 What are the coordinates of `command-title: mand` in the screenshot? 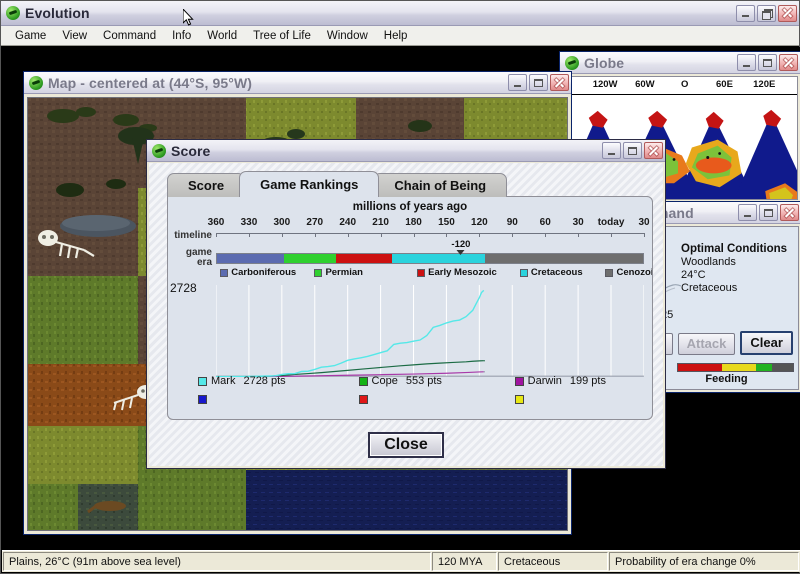 It's located at (675, 212).